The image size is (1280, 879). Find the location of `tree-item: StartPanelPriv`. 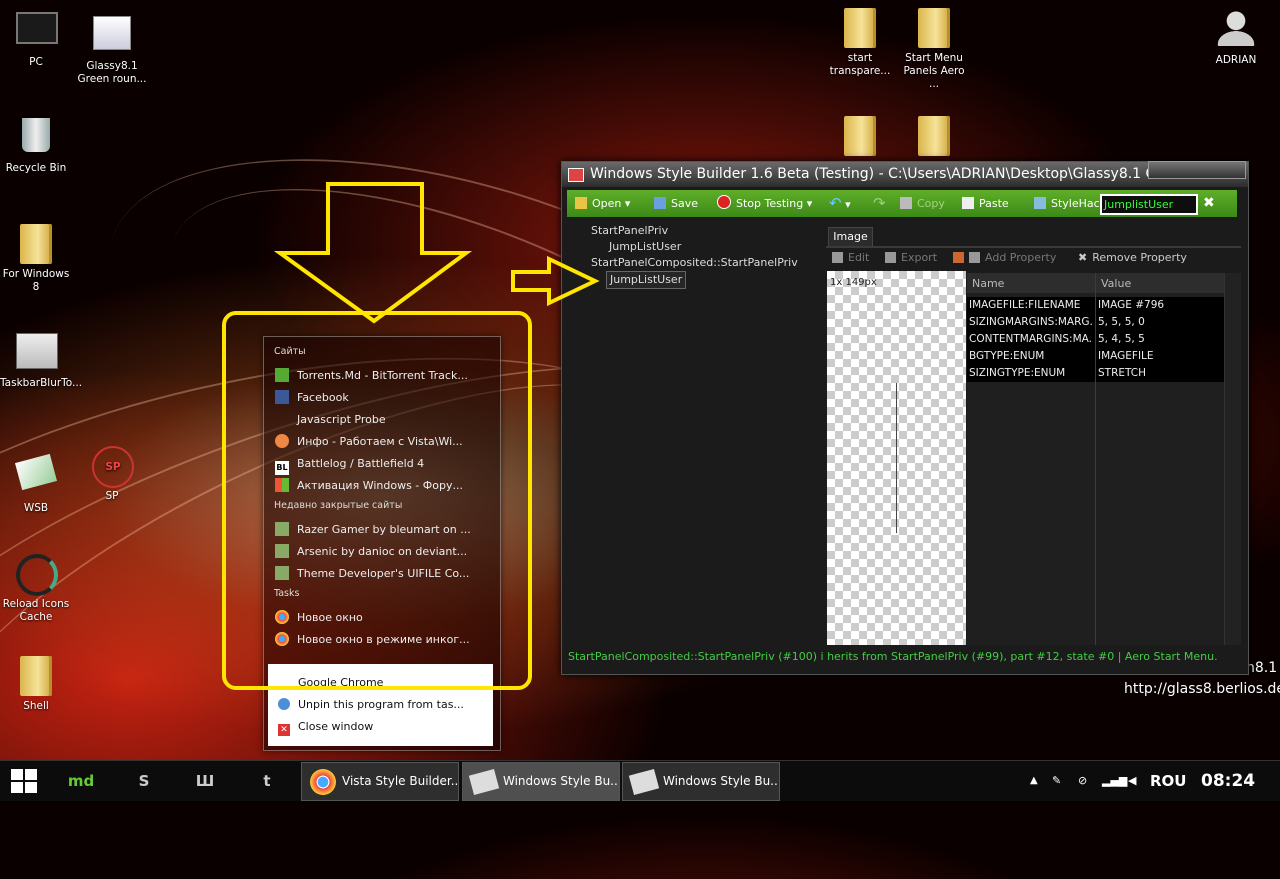

tree-item: StartPanelPriv is located at coordinates (694, 231).